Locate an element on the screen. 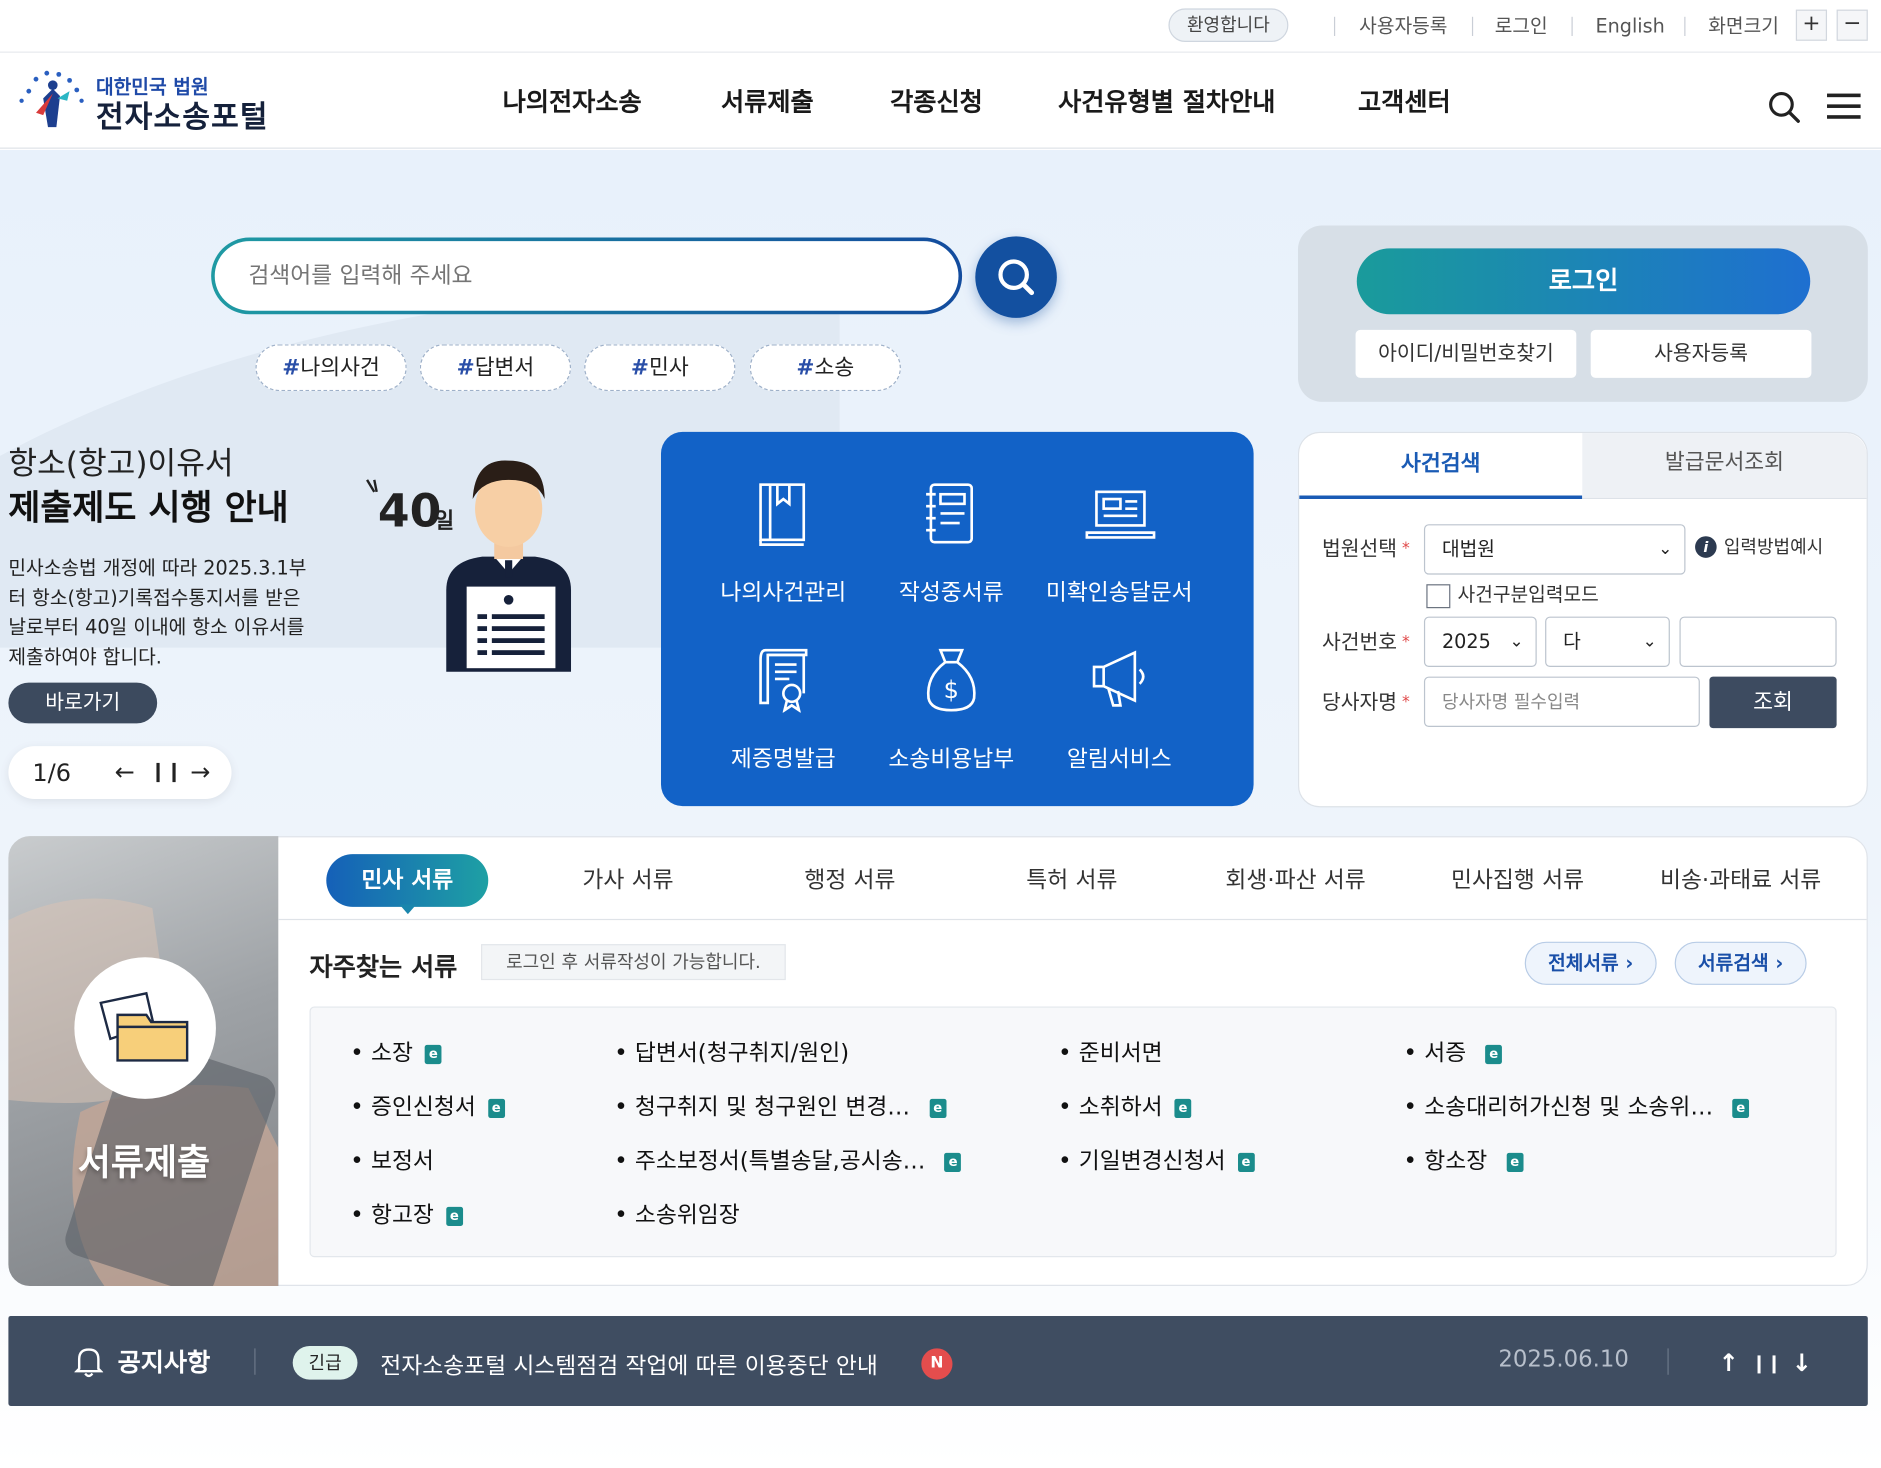  court-label-text: 법원선택 is located at coordinates (1359, 549).